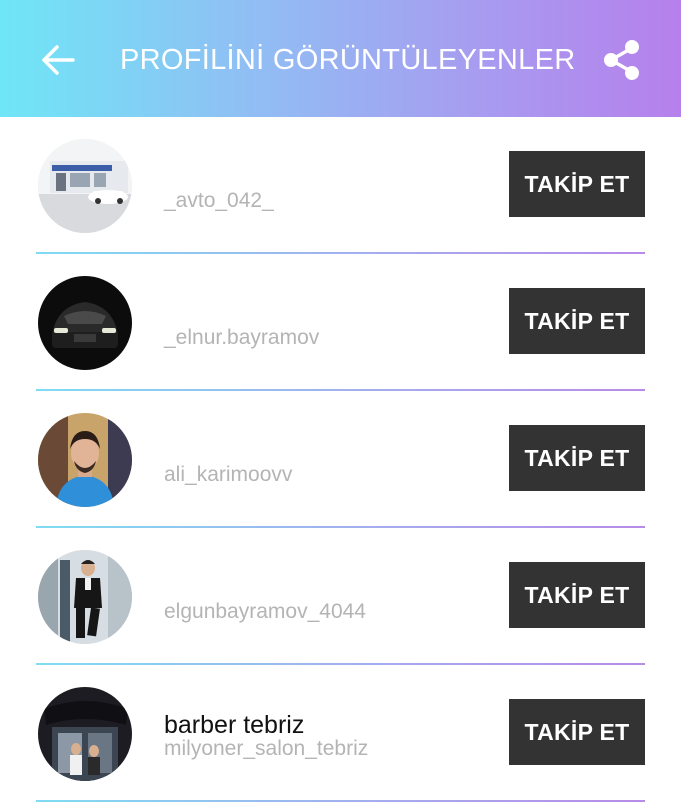  What do you see at coordinates (265, 611) in the screenshot?
I see `viewer-username: elgunbayramov_4044` at bounding box center [265, 611].